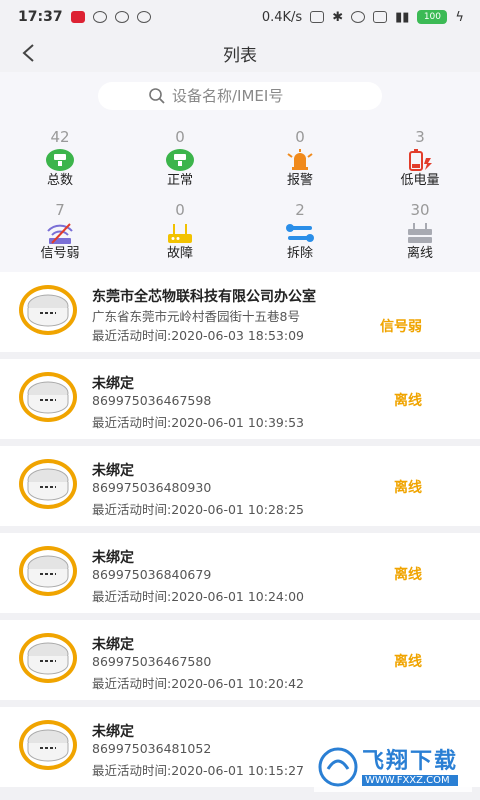 This screenshot has height=800, width=480. I want to click on last-active-time: 最近活动时间:2020-06-01 10:20:42, so click(198, 683).